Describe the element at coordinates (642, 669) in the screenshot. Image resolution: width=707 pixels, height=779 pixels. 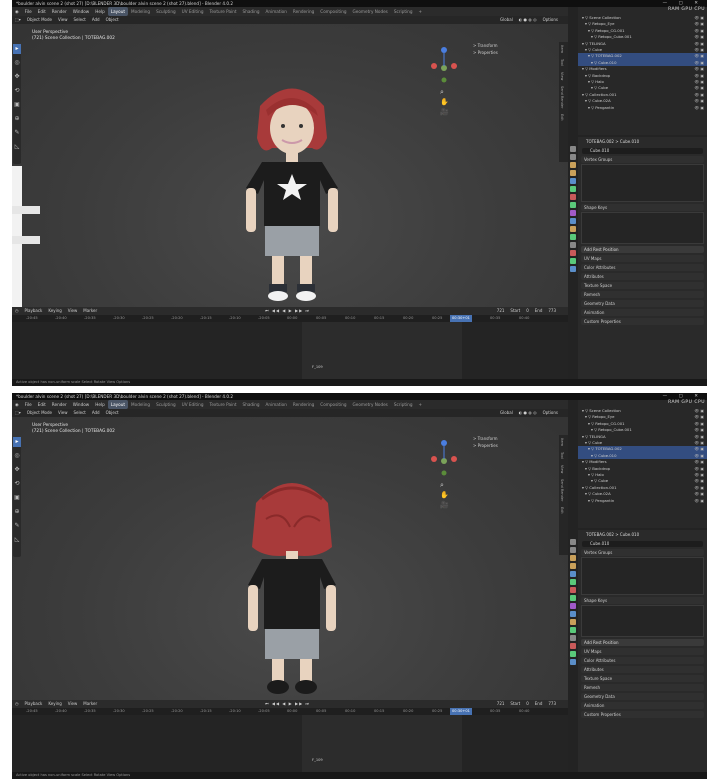
I see `panel-attributes: Attributes` at that location.